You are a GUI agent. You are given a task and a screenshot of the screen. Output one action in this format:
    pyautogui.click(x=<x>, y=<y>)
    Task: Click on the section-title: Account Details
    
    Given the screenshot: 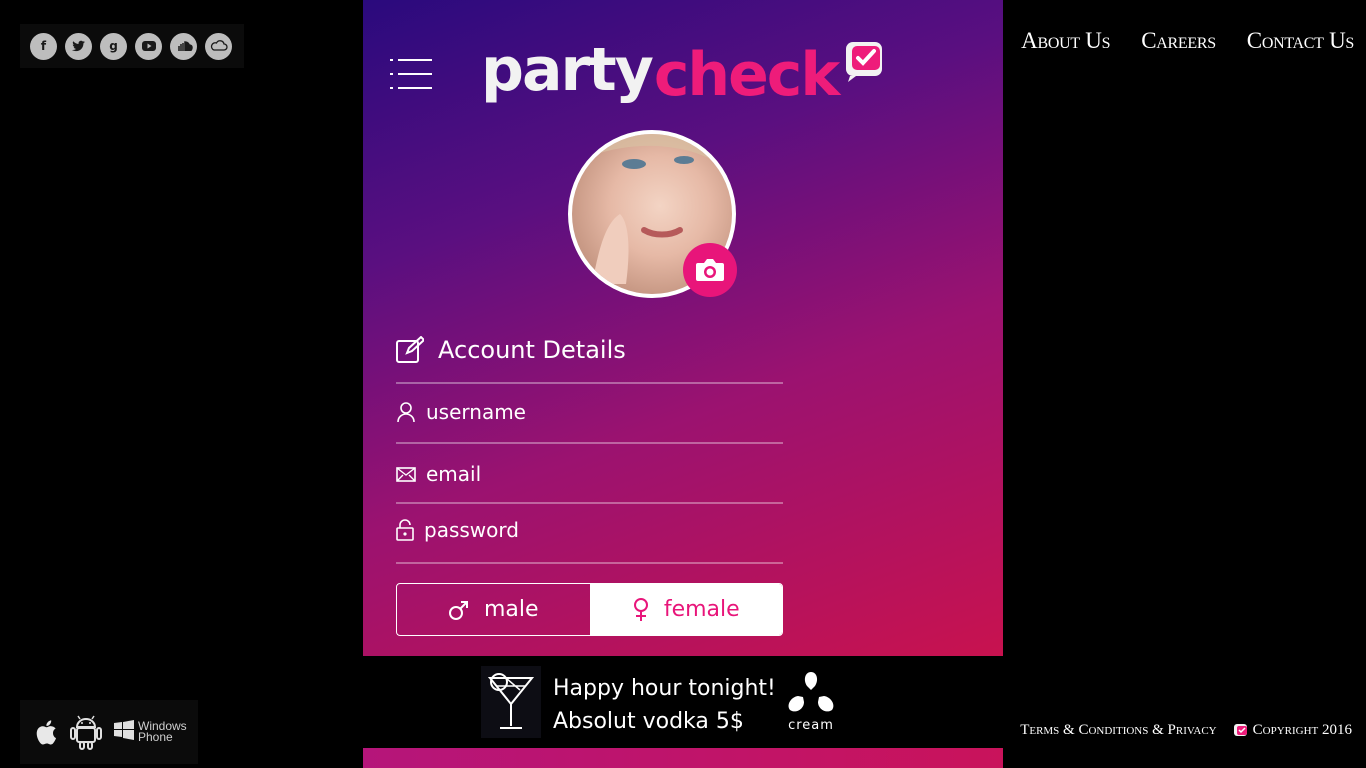 What is the action you would take?
    pyautogui.click(x=532, y=350)
    